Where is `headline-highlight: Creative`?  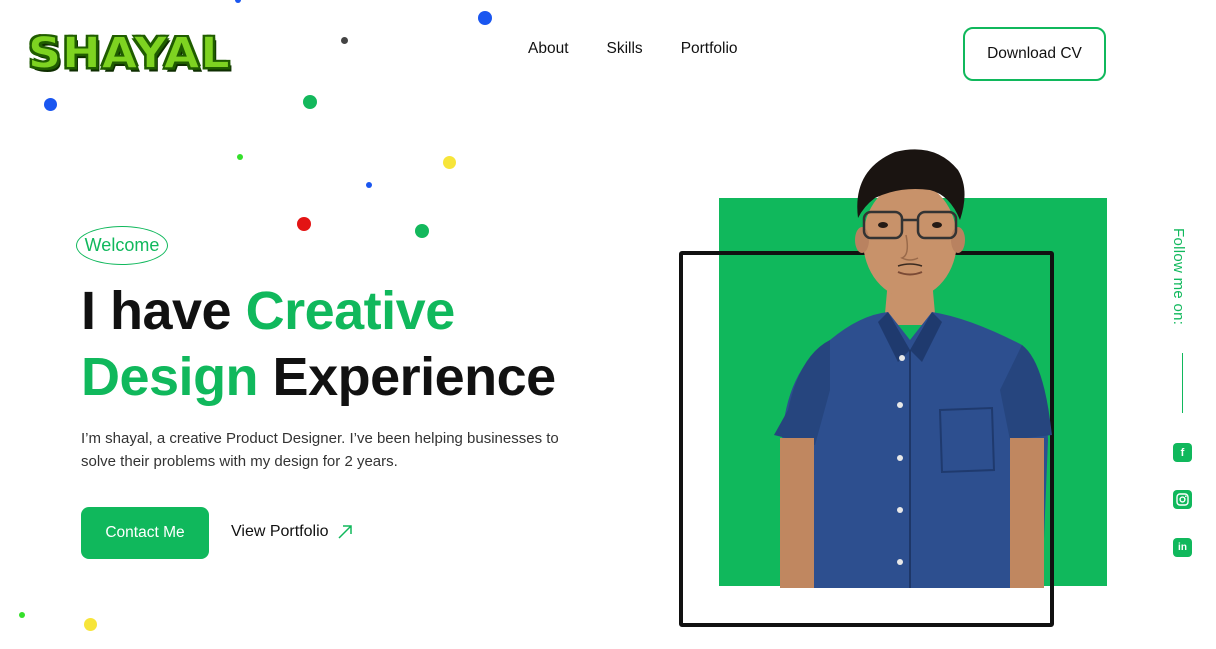
headline-highlight: Creative is located at coordinates (350, 311).